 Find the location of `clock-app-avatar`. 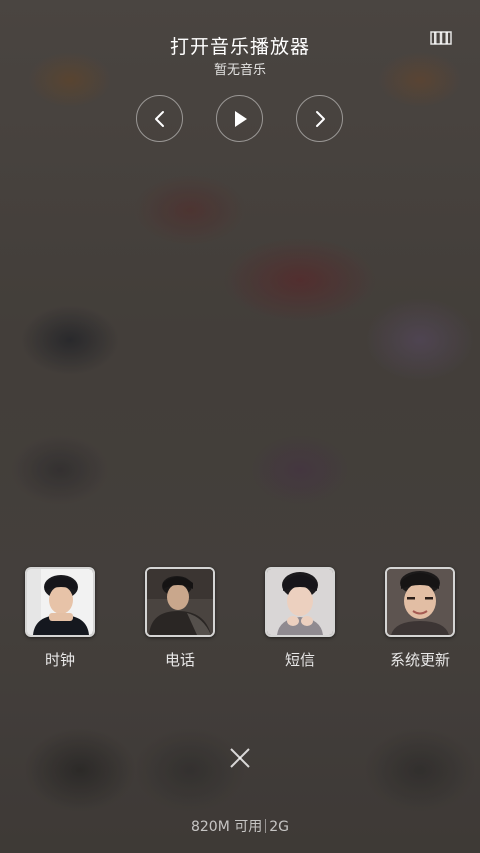

clock-app-avatar is located at coordinates (60, 602).